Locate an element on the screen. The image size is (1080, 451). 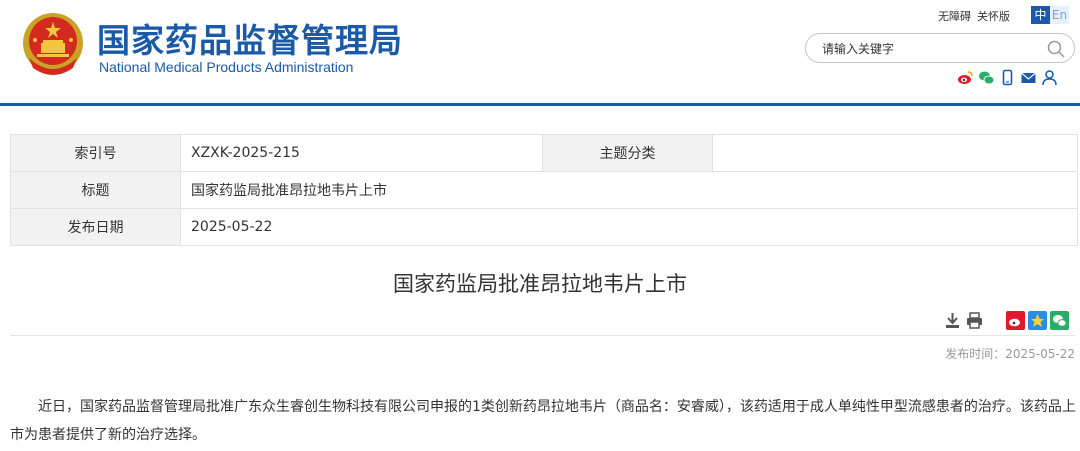
date-value: 2025-05-22 is located at coordinates (629, 227).